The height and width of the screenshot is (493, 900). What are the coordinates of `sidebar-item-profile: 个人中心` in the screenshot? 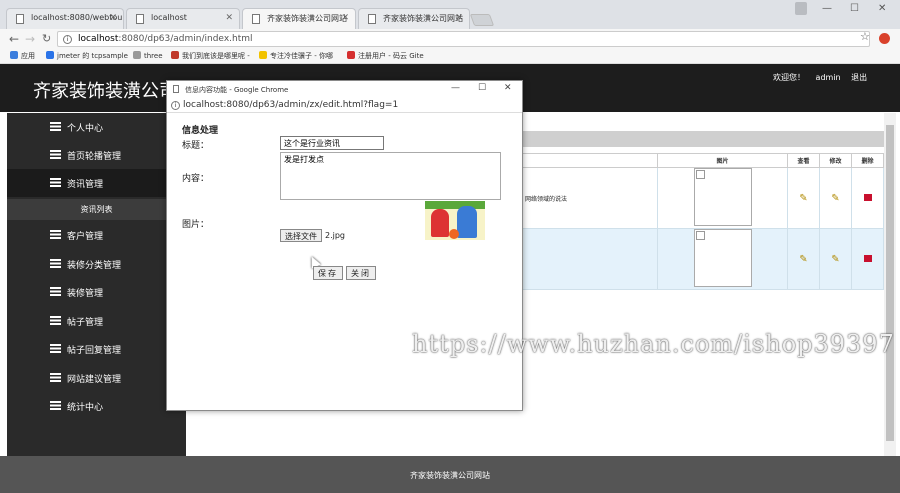 It's located at (96, 127).